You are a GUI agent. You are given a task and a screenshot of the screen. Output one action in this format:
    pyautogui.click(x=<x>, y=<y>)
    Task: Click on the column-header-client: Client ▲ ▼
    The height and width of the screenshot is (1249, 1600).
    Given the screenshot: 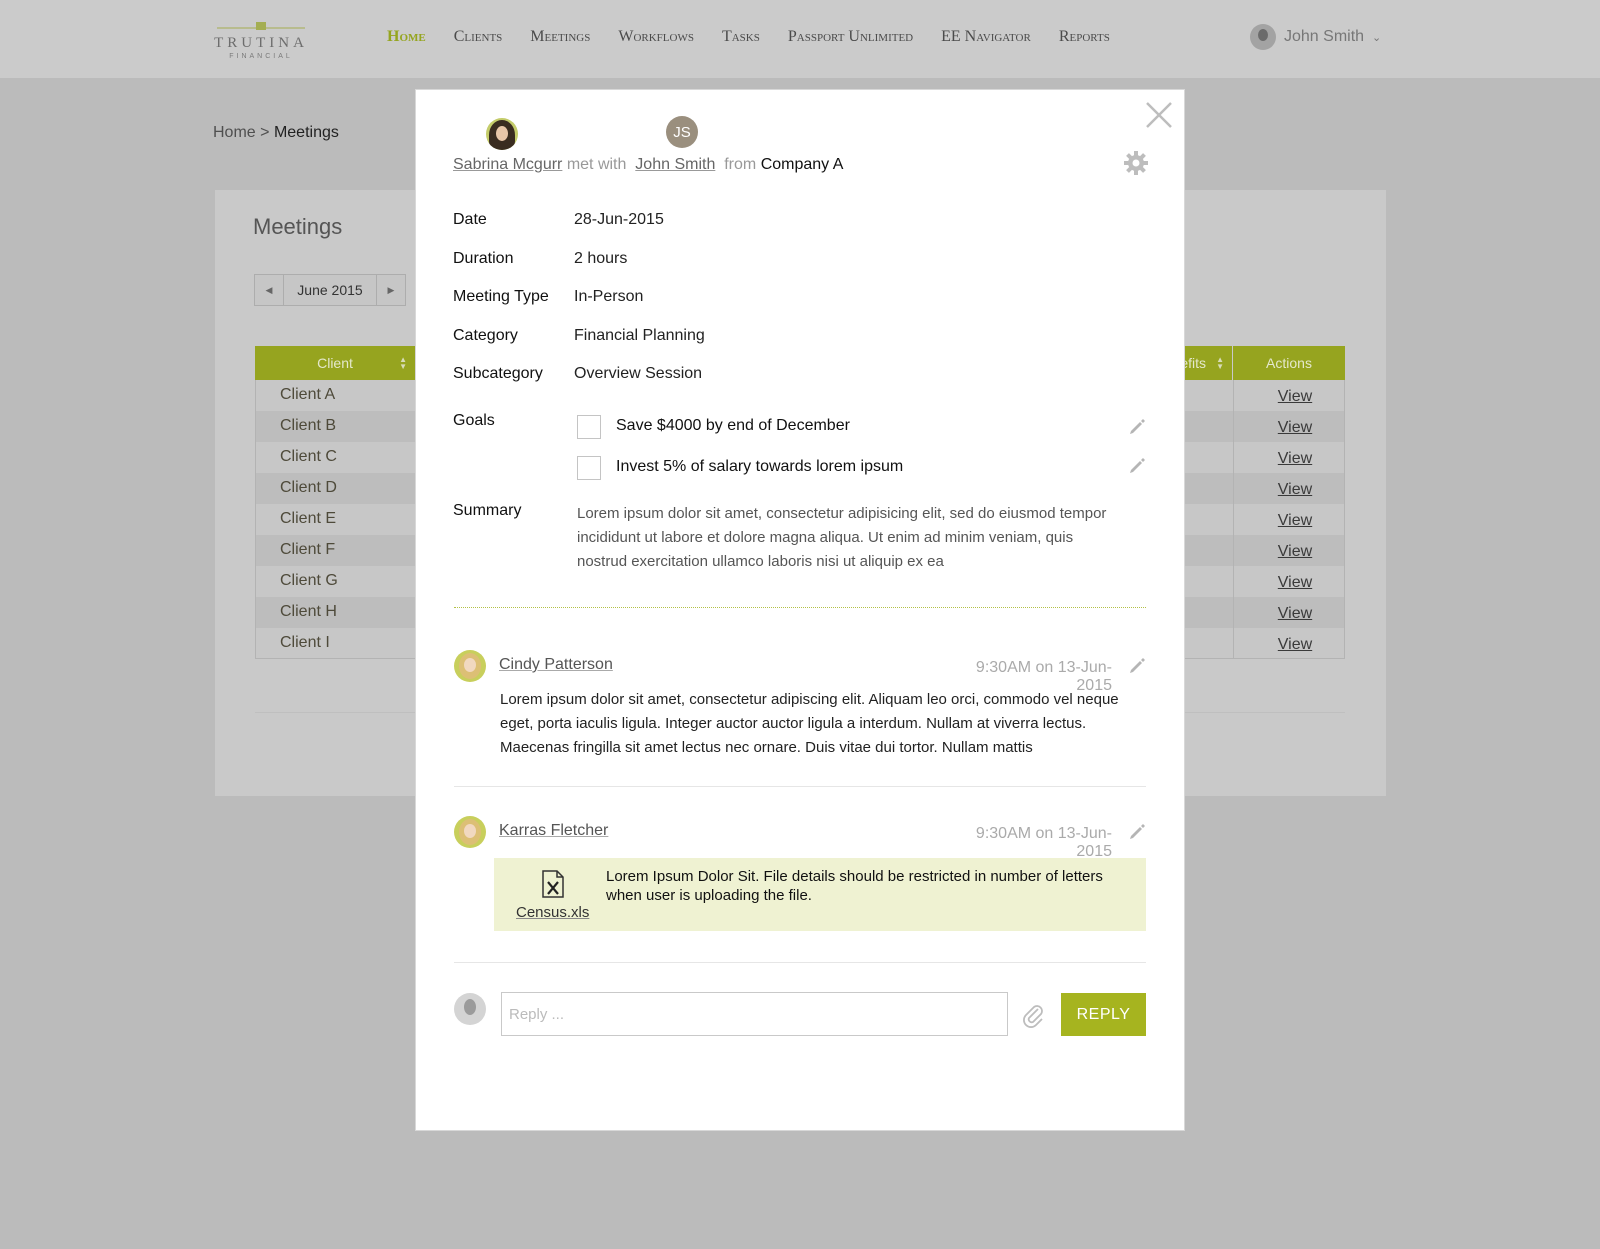 What is the action you would take?
    pyautogui.click(x=335, y=363)
    